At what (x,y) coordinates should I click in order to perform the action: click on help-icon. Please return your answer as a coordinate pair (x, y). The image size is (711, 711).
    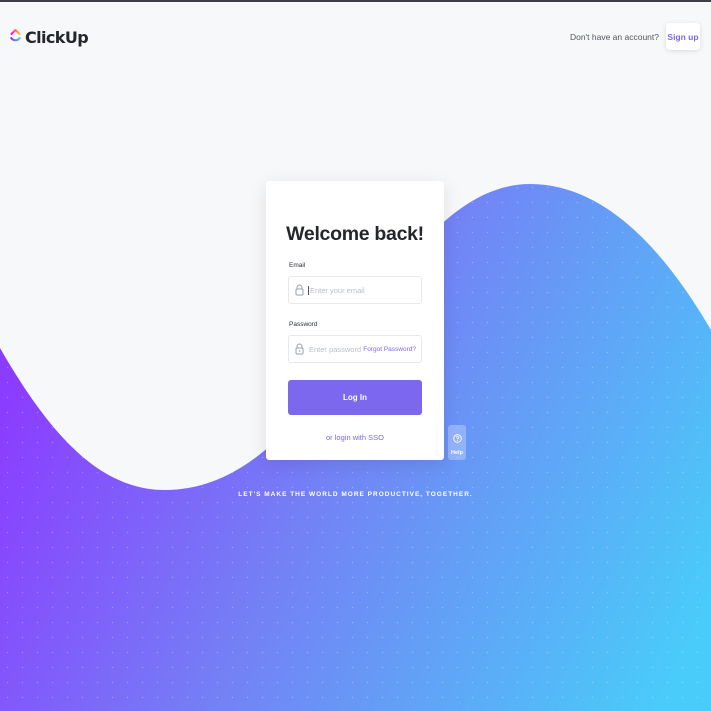
    Looking at the image, I should click on (457, 439).